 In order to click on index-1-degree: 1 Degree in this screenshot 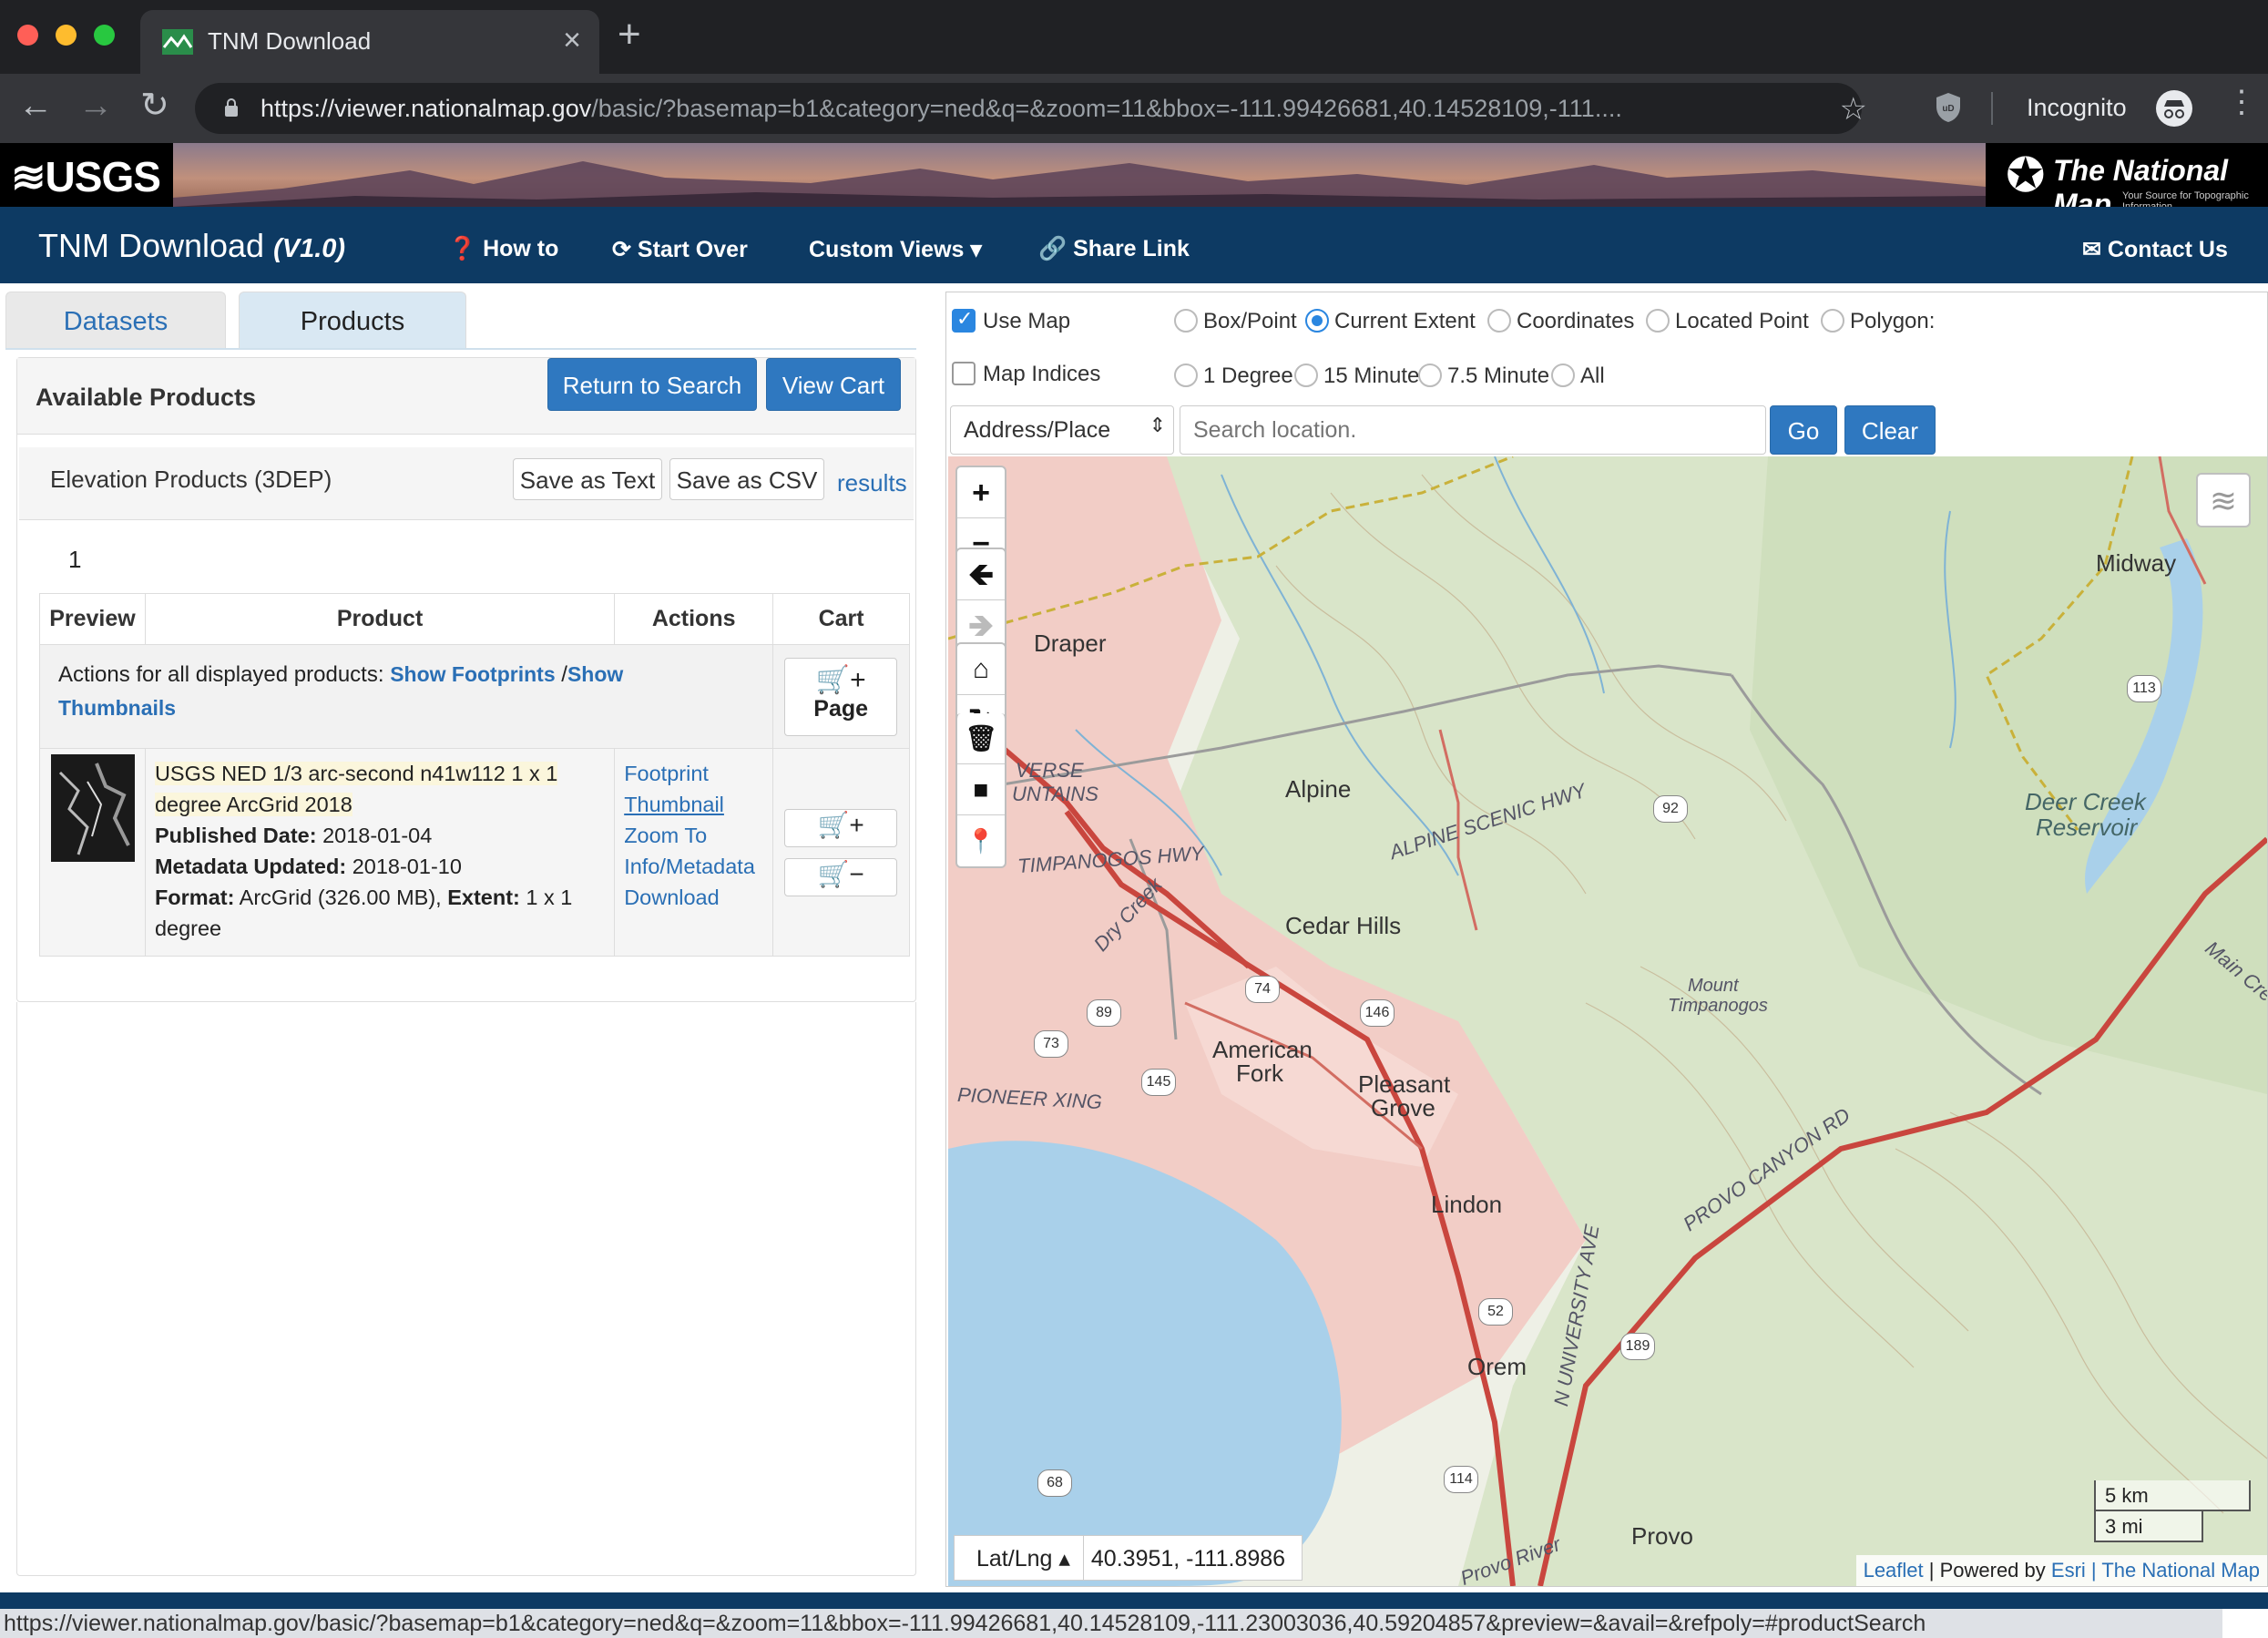, I will do `click(1233, 376)`.